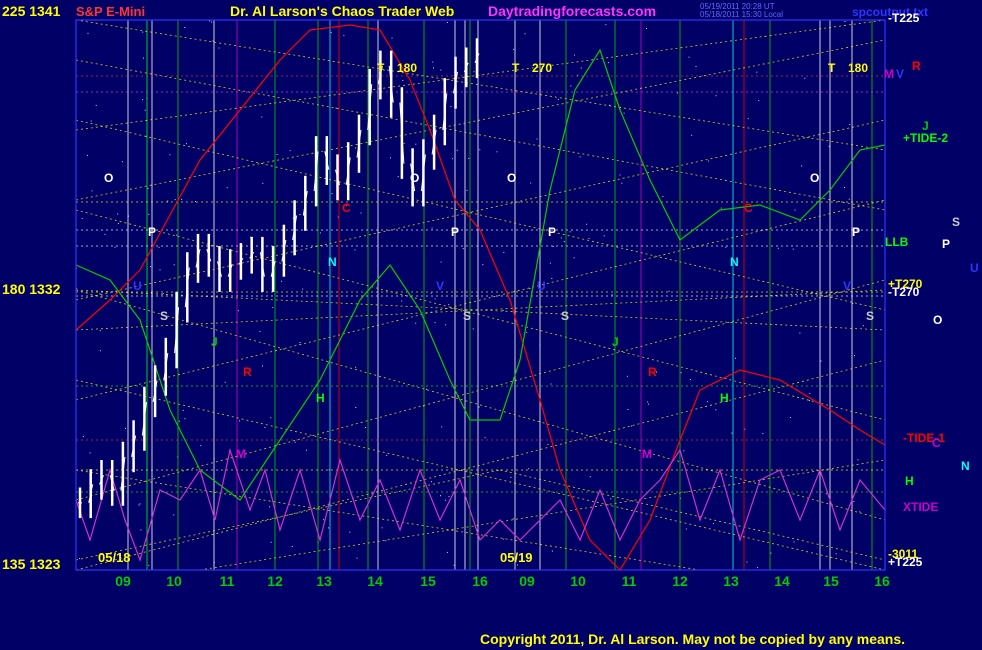 The width and height of the screenshot is (982, 650). I want to click on flux-marker-label: U, so click(137, 286).